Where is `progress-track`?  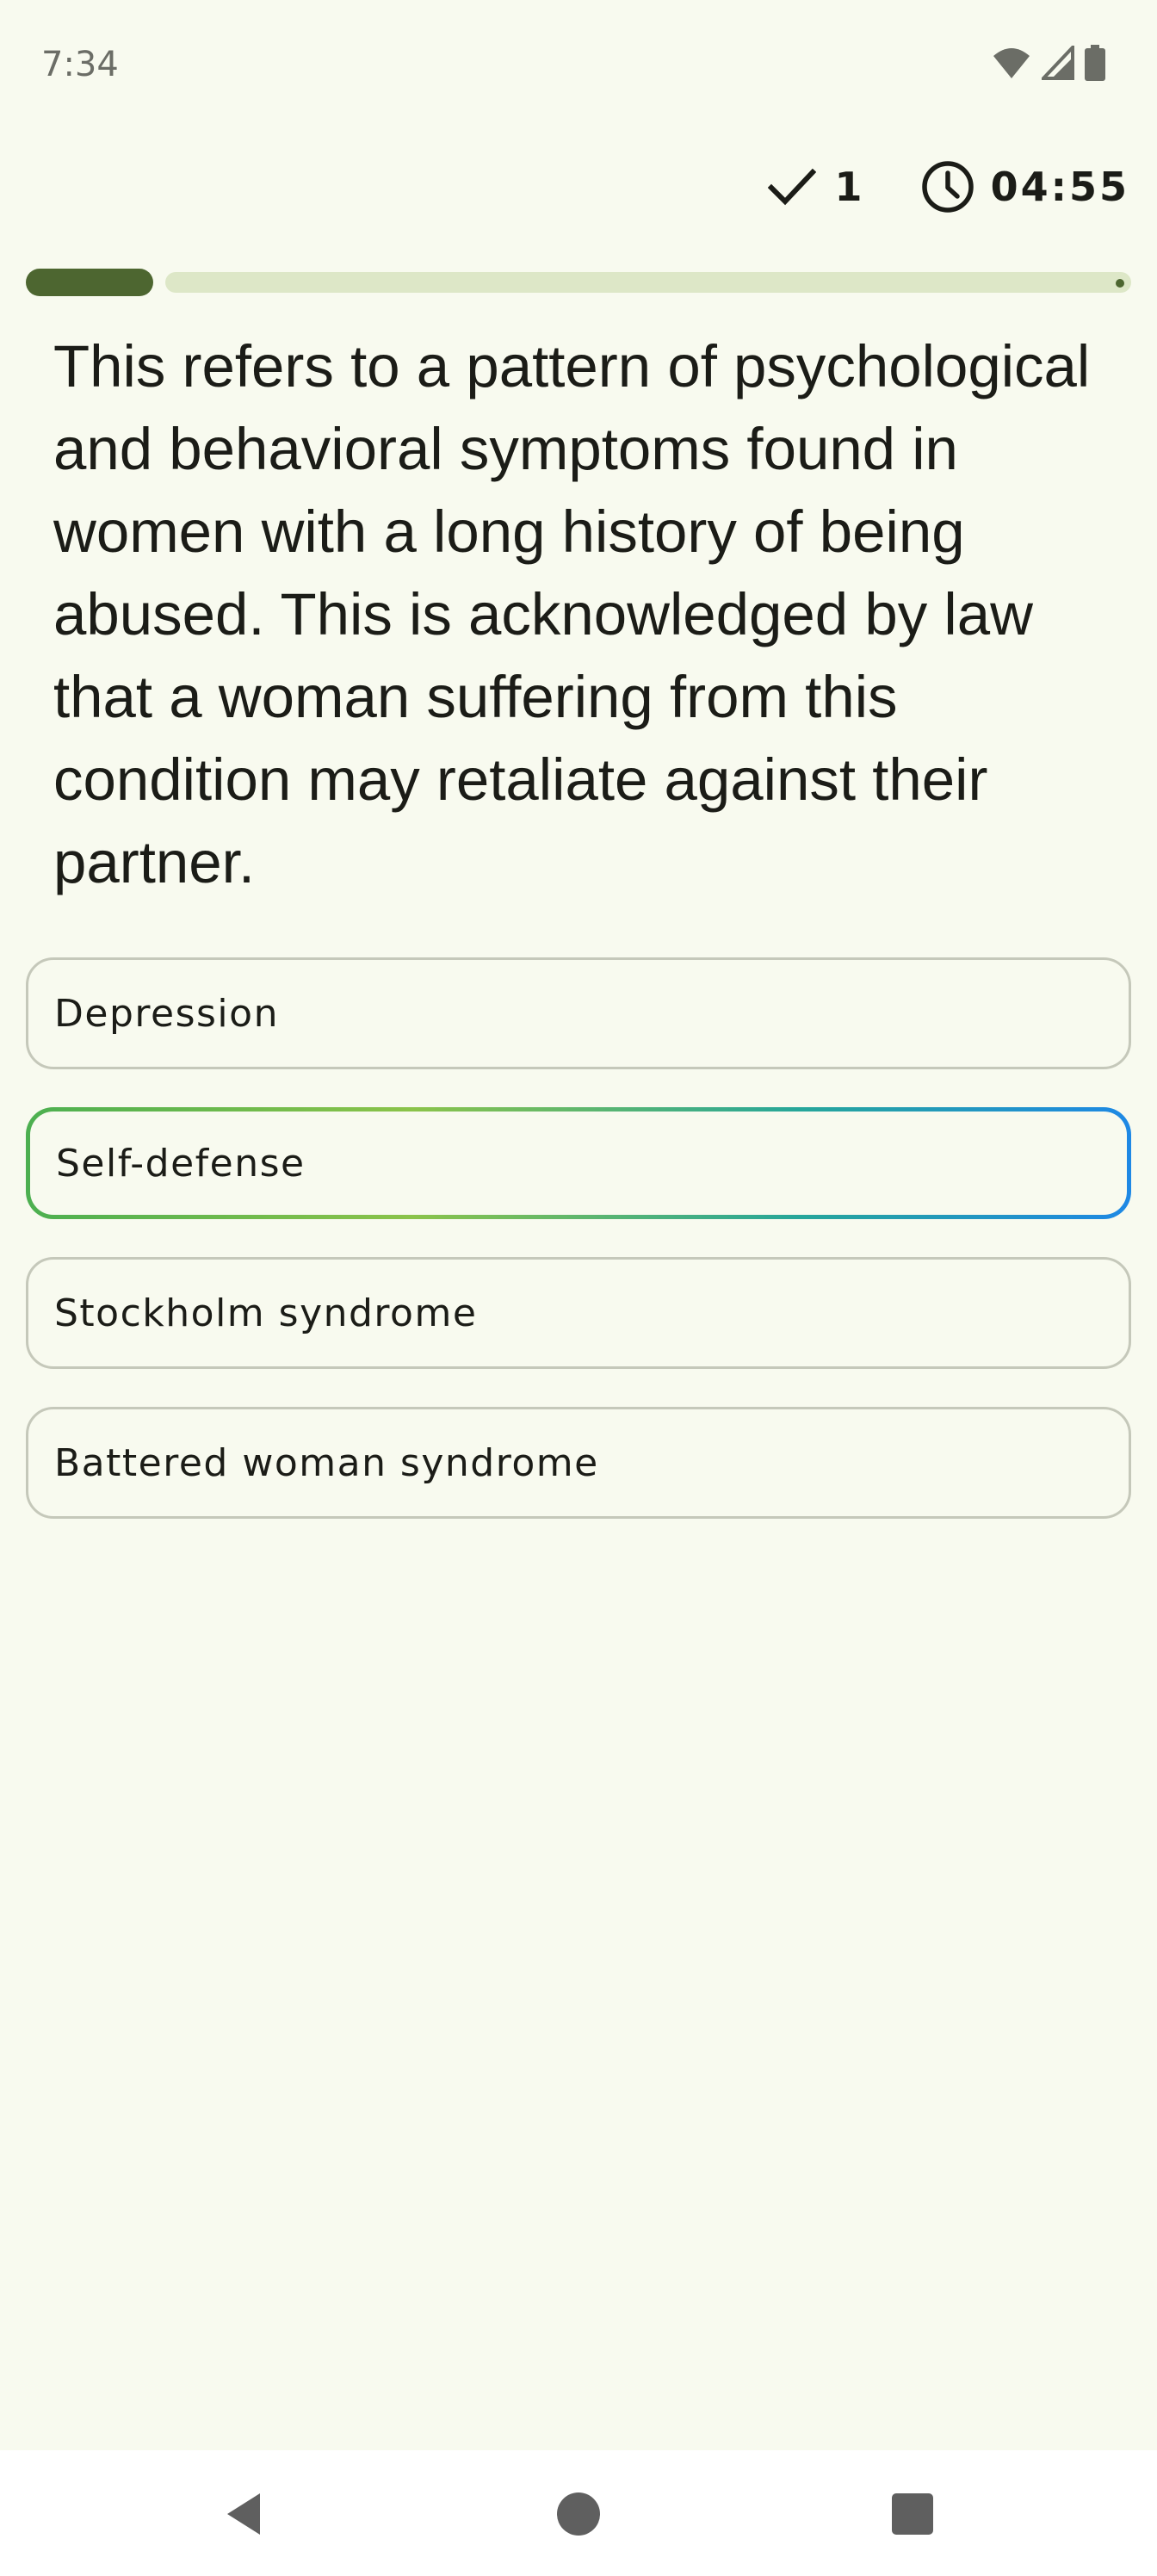 progress-track is located at coordinates (648, 282).